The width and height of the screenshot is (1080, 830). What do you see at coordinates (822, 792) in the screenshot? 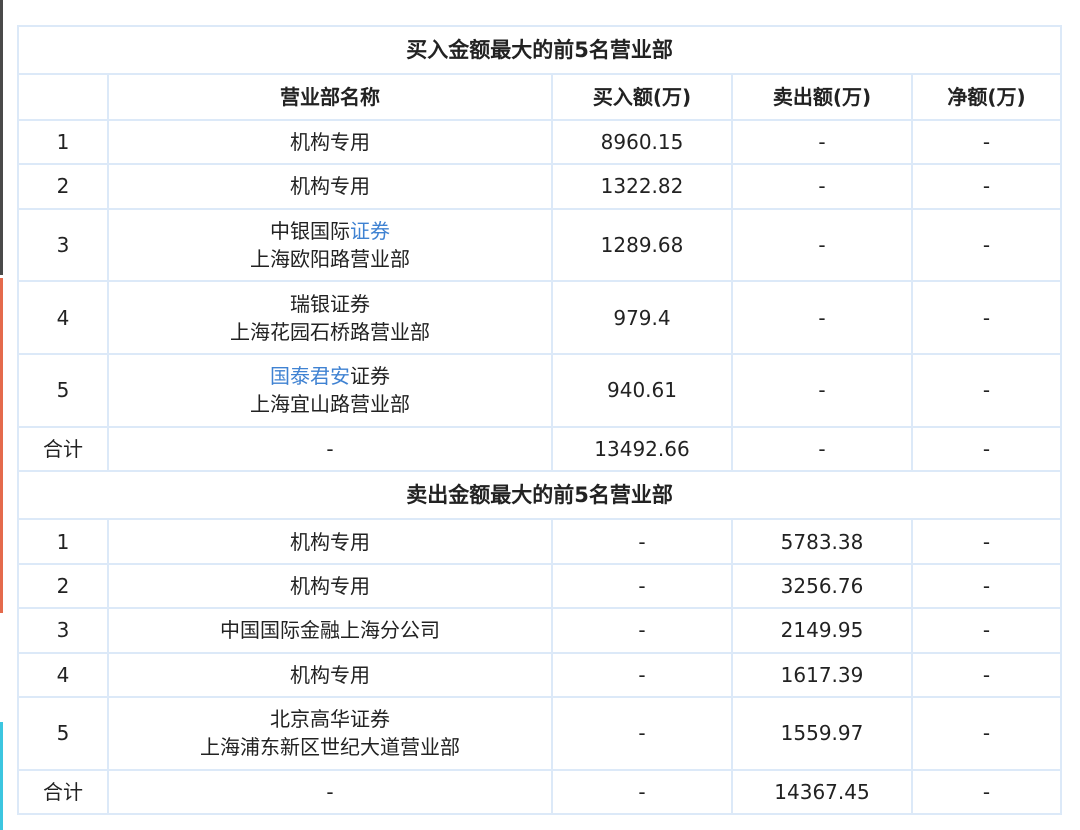
I see `sell-amount-cell: 14367.45` at bounding box center [822, 792].